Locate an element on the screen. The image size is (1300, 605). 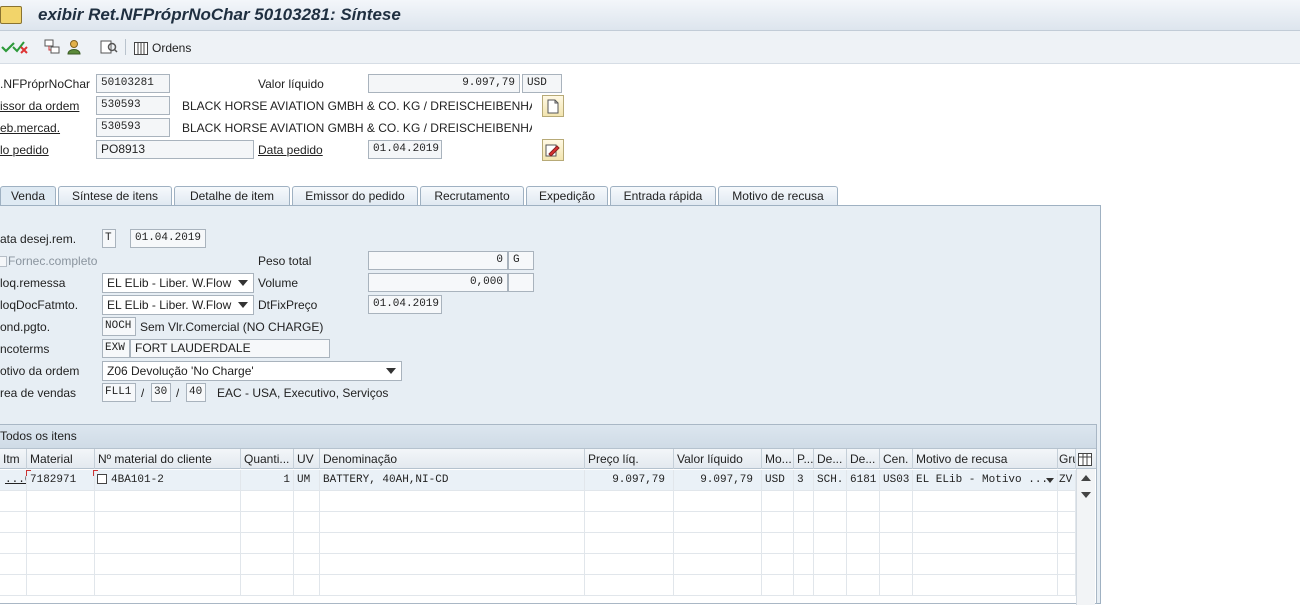
column-header: Motivo de recusa is located at coordinates (985, 459).